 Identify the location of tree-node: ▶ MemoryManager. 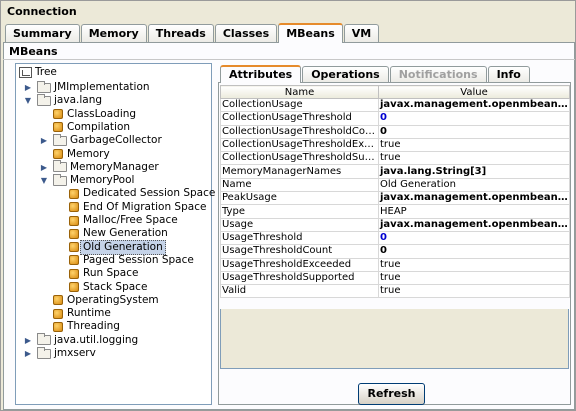
(100, 167).